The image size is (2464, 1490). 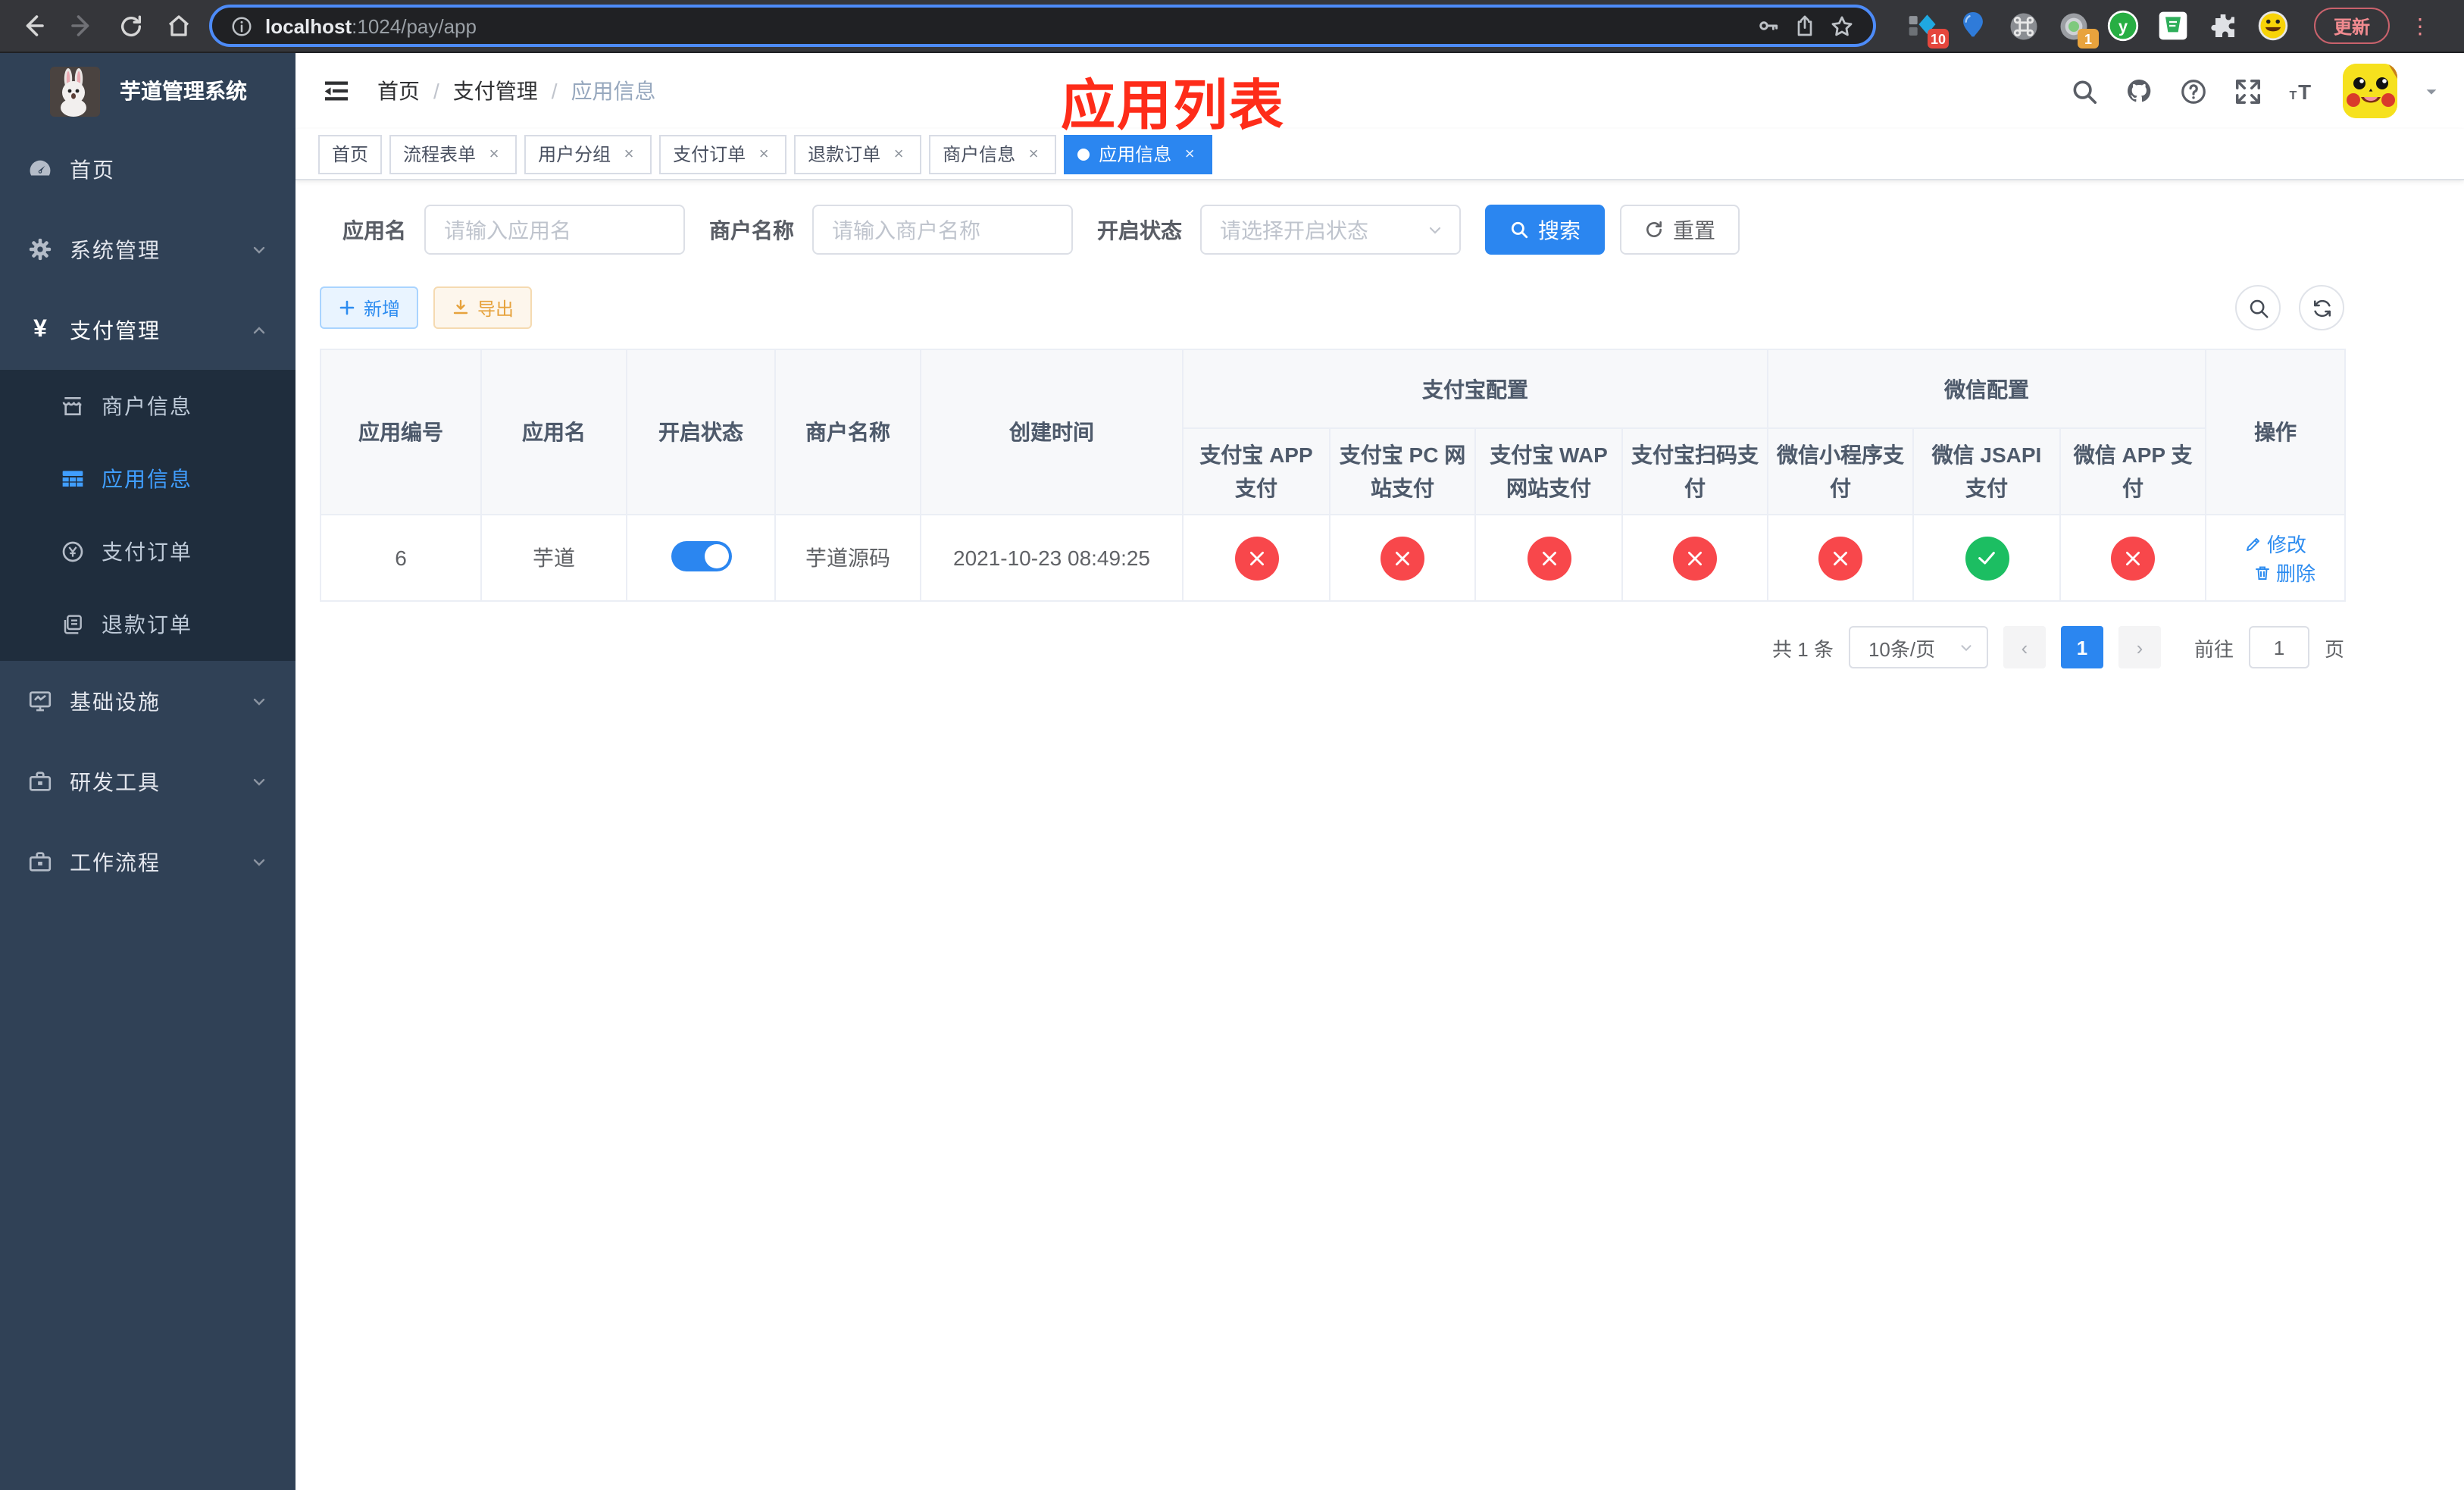 What do you see at coordinates (2321, 307) in the screenshot?
I see `refresh-table-button` at bounding box center [2321, 307].